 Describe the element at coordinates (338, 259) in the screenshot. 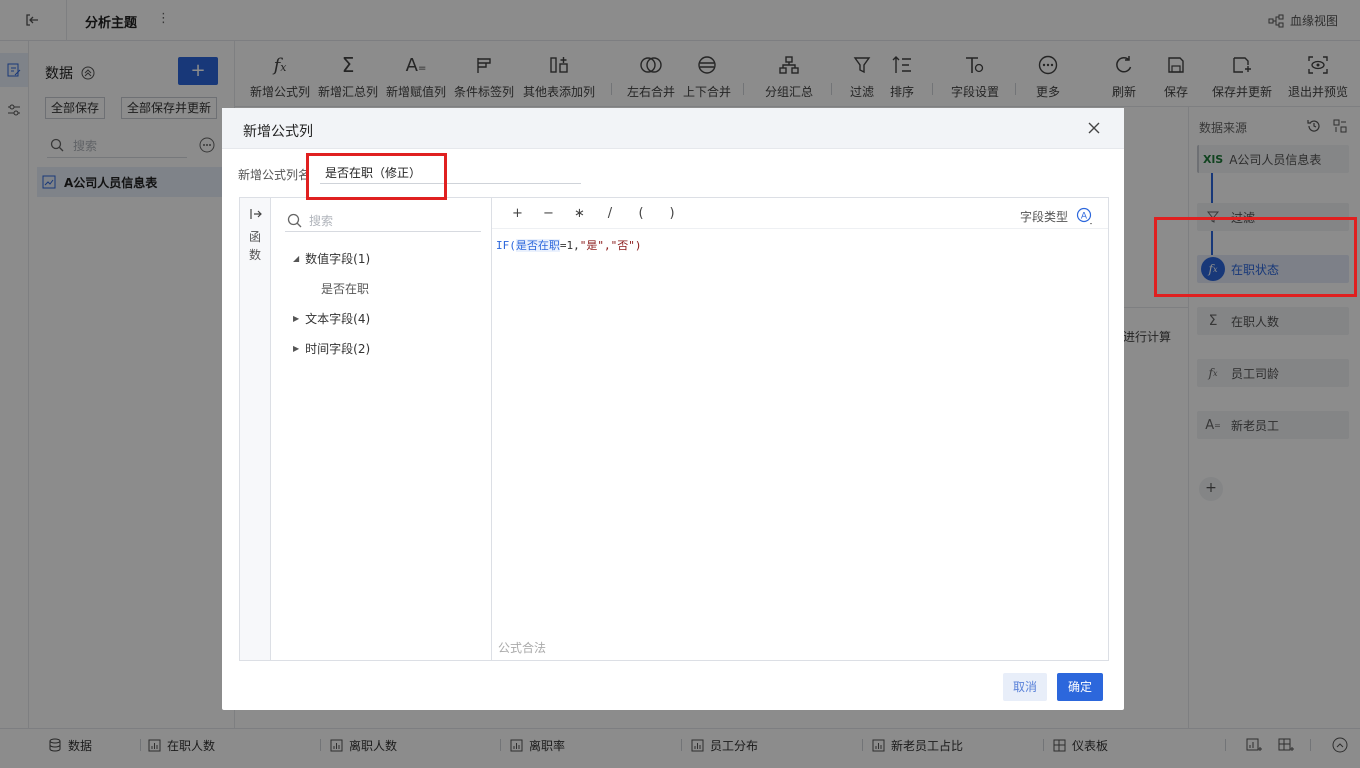

I see `tree-node-label: 数值字段(1)` at that location.